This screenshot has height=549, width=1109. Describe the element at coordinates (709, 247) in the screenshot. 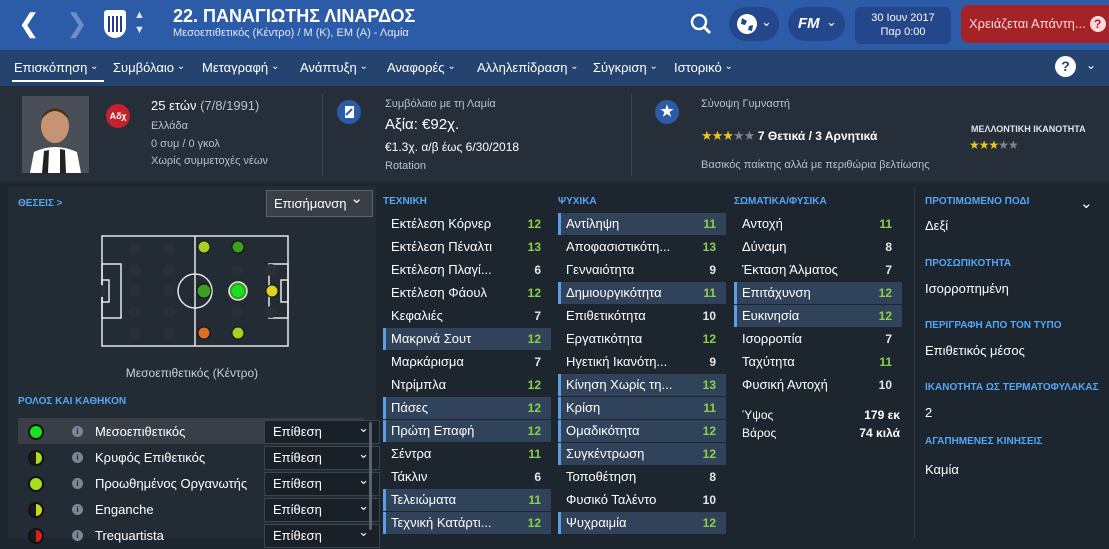

I see `attribute-value: 13` at that location.